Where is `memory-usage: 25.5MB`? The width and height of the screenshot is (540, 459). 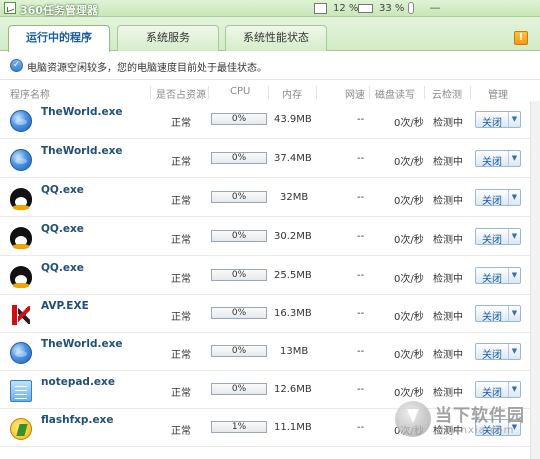
memory-usage: 25.5MB is located at coordinates (293, 275).